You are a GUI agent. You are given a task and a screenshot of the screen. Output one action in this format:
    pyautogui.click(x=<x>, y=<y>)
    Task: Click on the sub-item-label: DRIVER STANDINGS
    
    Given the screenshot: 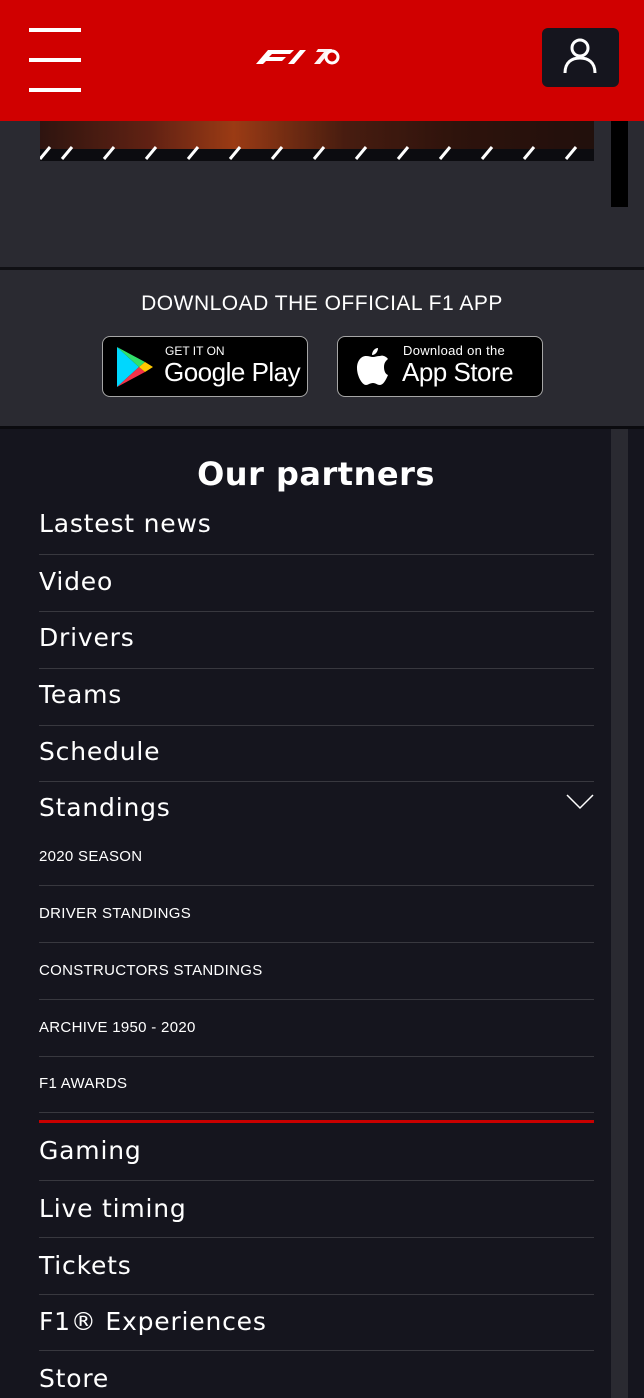 What is the action you would take?
    pyautogui.click(x=115, y=913)
    